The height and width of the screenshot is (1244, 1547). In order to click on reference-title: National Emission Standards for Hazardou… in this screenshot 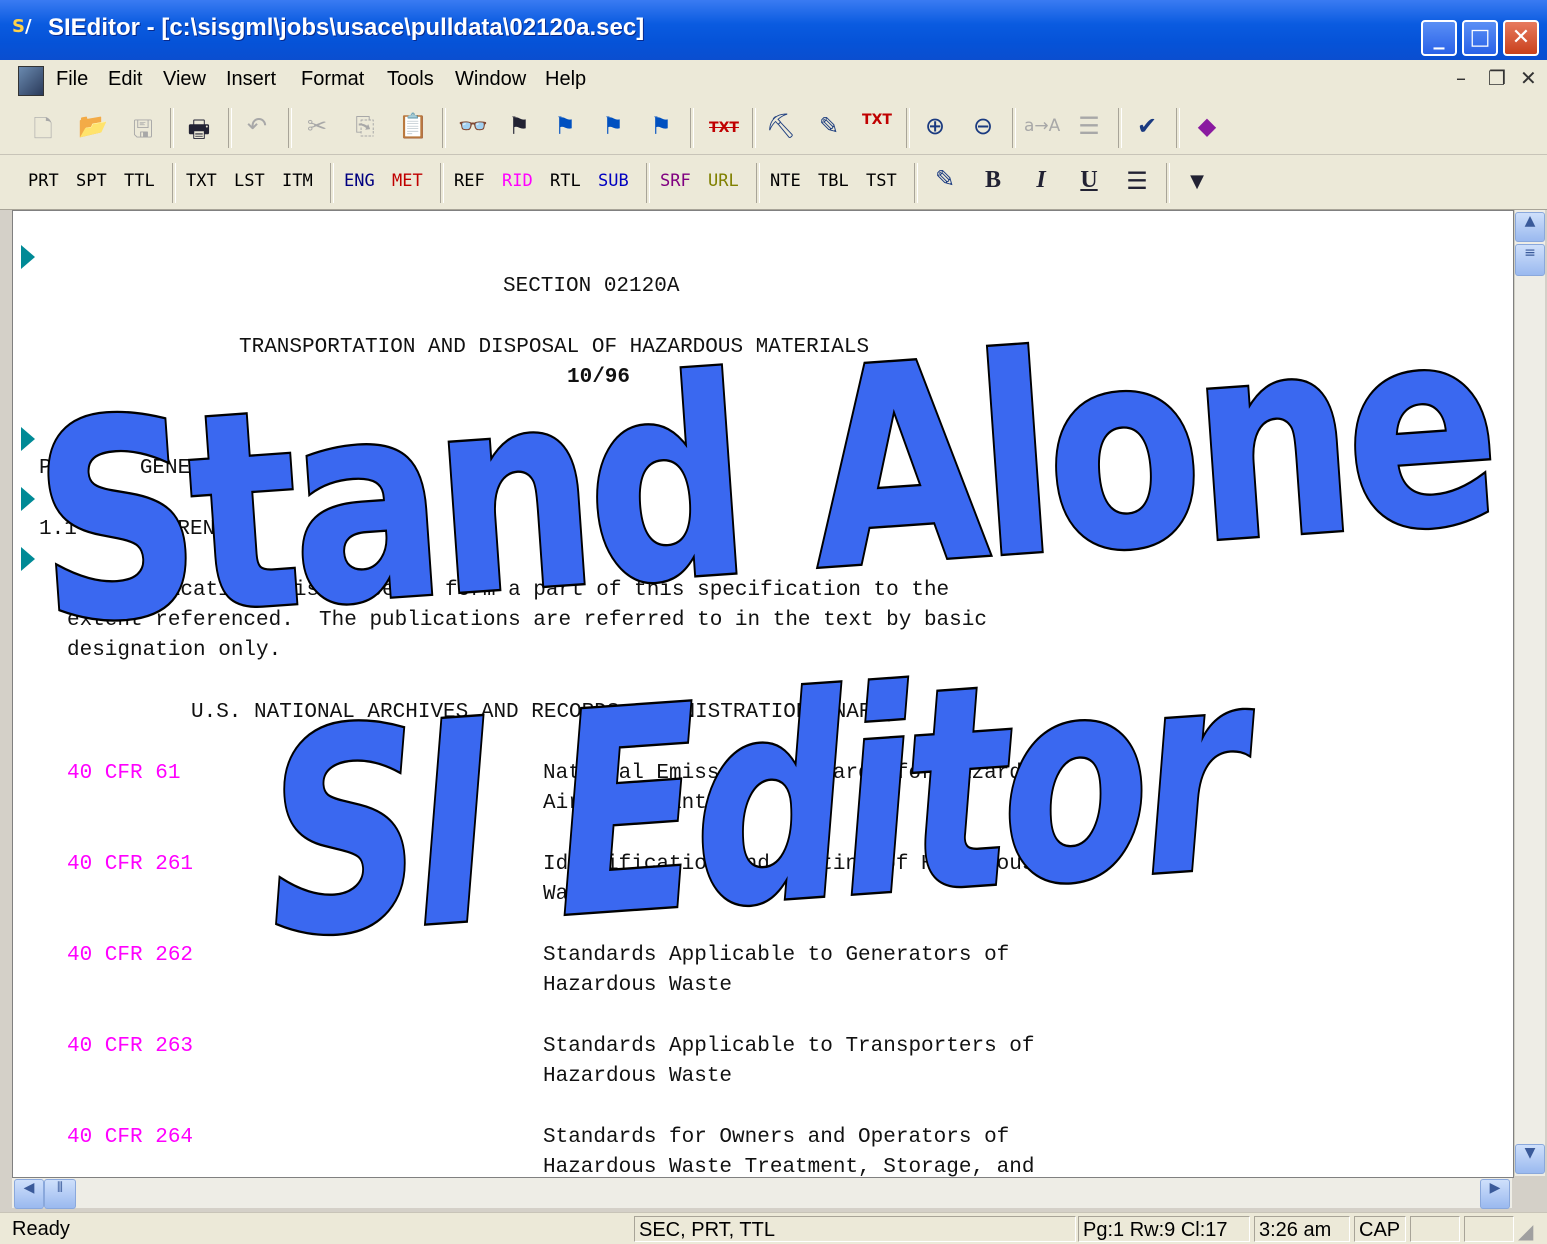, I will do `click(801, 773)`.